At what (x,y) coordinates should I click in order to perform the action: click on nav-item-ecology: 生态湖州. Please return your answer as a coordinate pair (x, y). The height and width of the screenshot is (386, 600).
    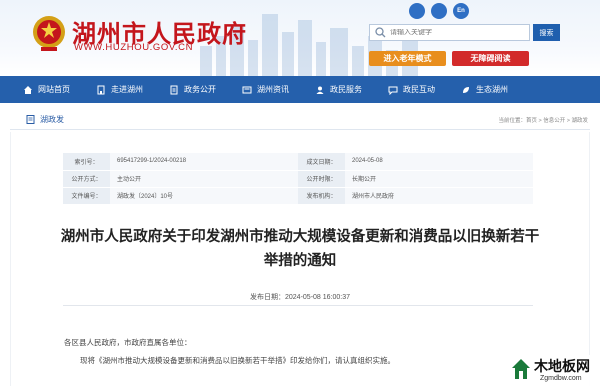
    Looking at the image, I should click on (484, 89).